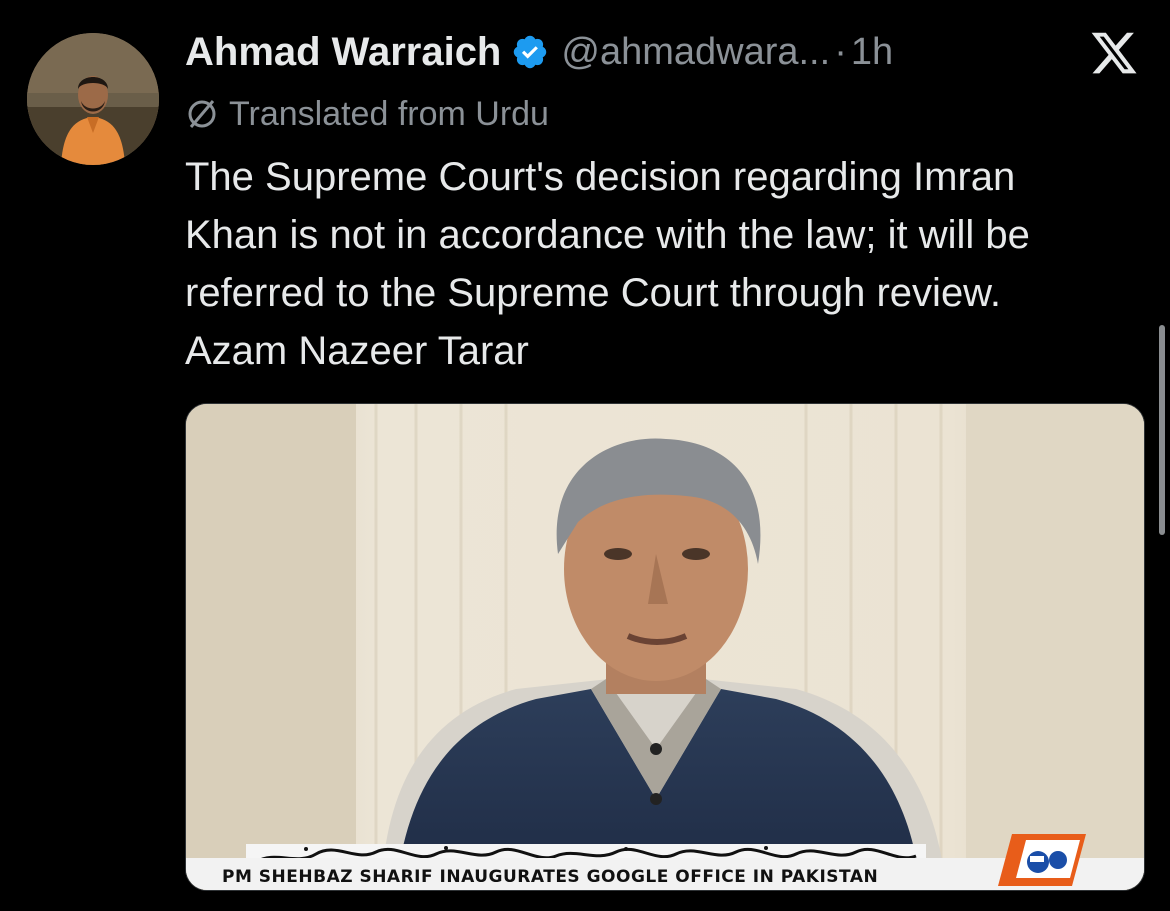 The height and width of the screenshot is (911, 1170). I want to click on avatar, so click(93, 99).